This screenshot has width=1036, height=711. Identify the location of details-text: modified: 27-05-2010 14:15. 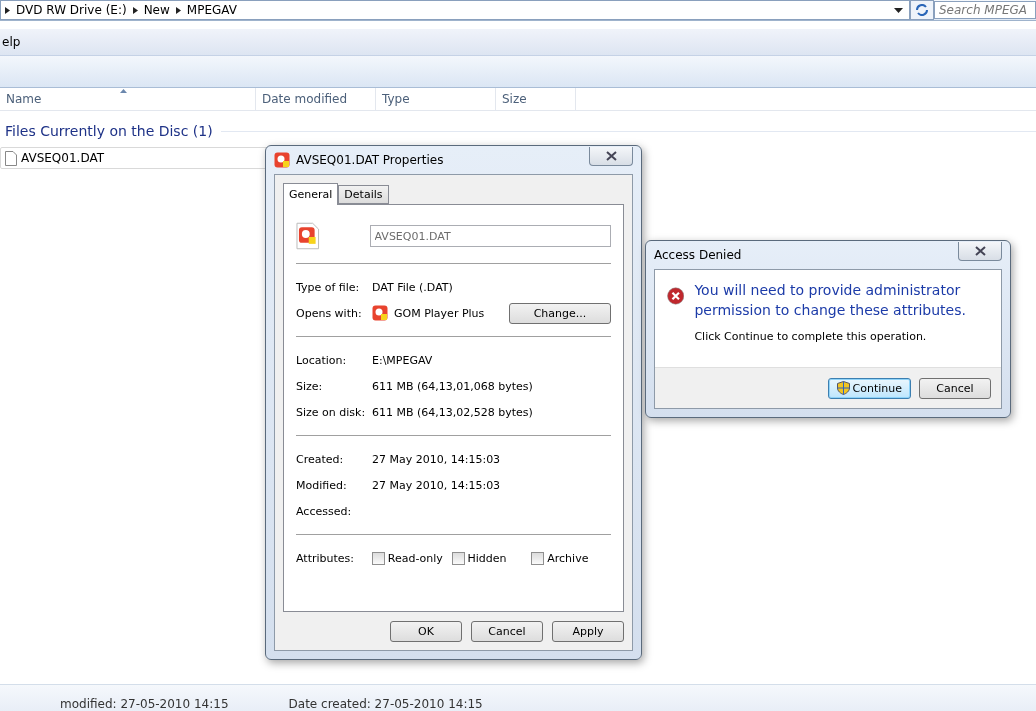
(144, 704).